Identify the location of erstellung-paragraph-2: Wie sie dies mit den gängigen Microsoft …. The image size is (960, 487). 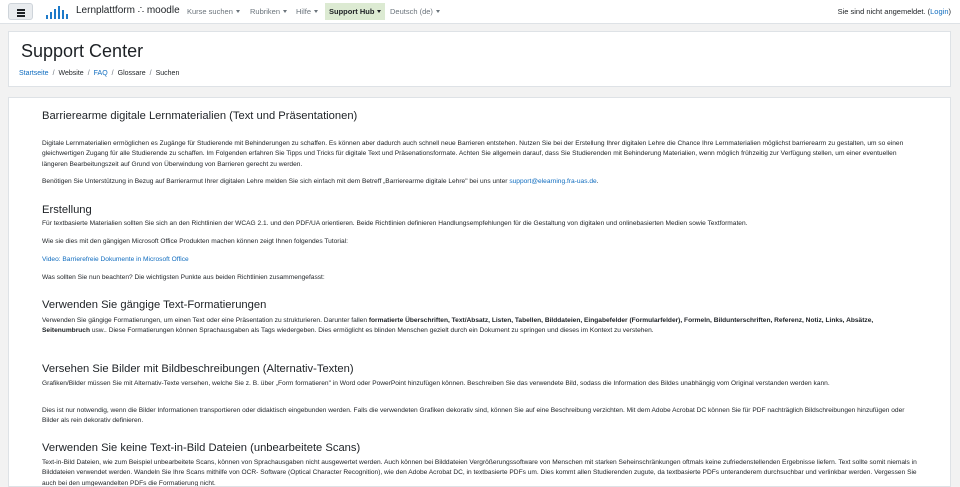
(195, 241).